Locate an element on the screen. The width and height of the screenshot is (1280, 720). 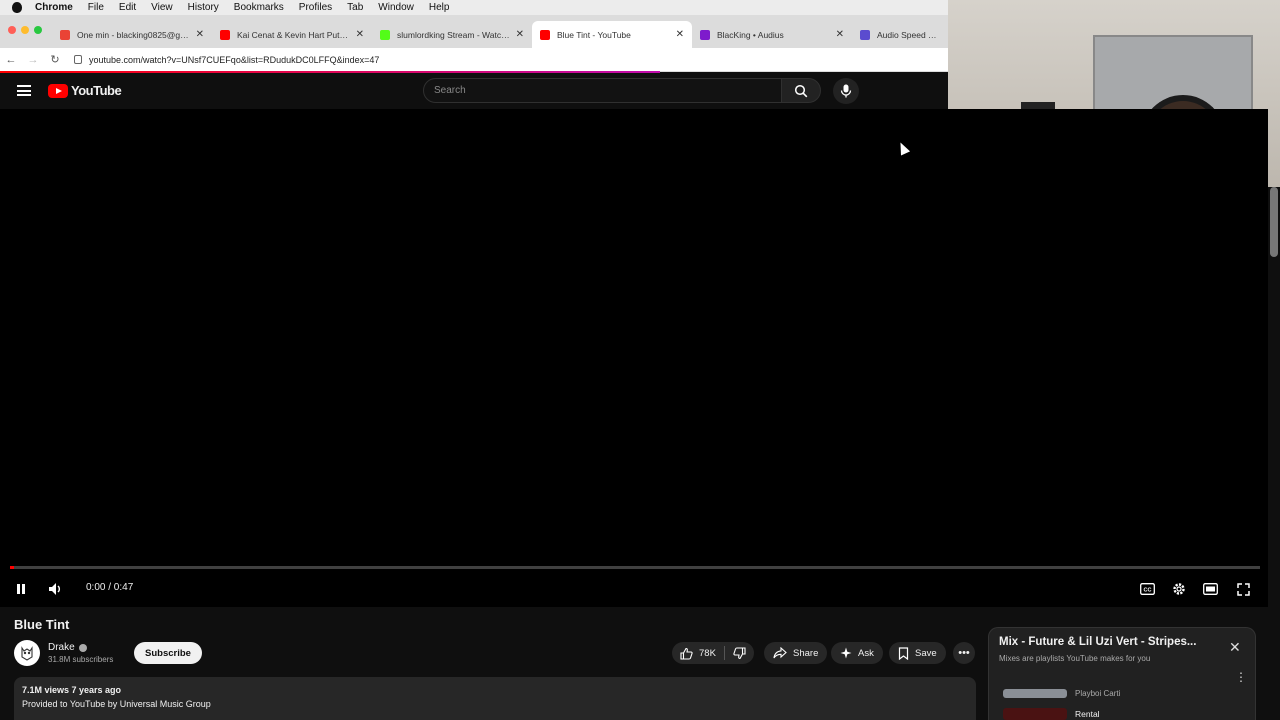
time-display: 0:00 / 0:47 is located at coordinates (110, 587).